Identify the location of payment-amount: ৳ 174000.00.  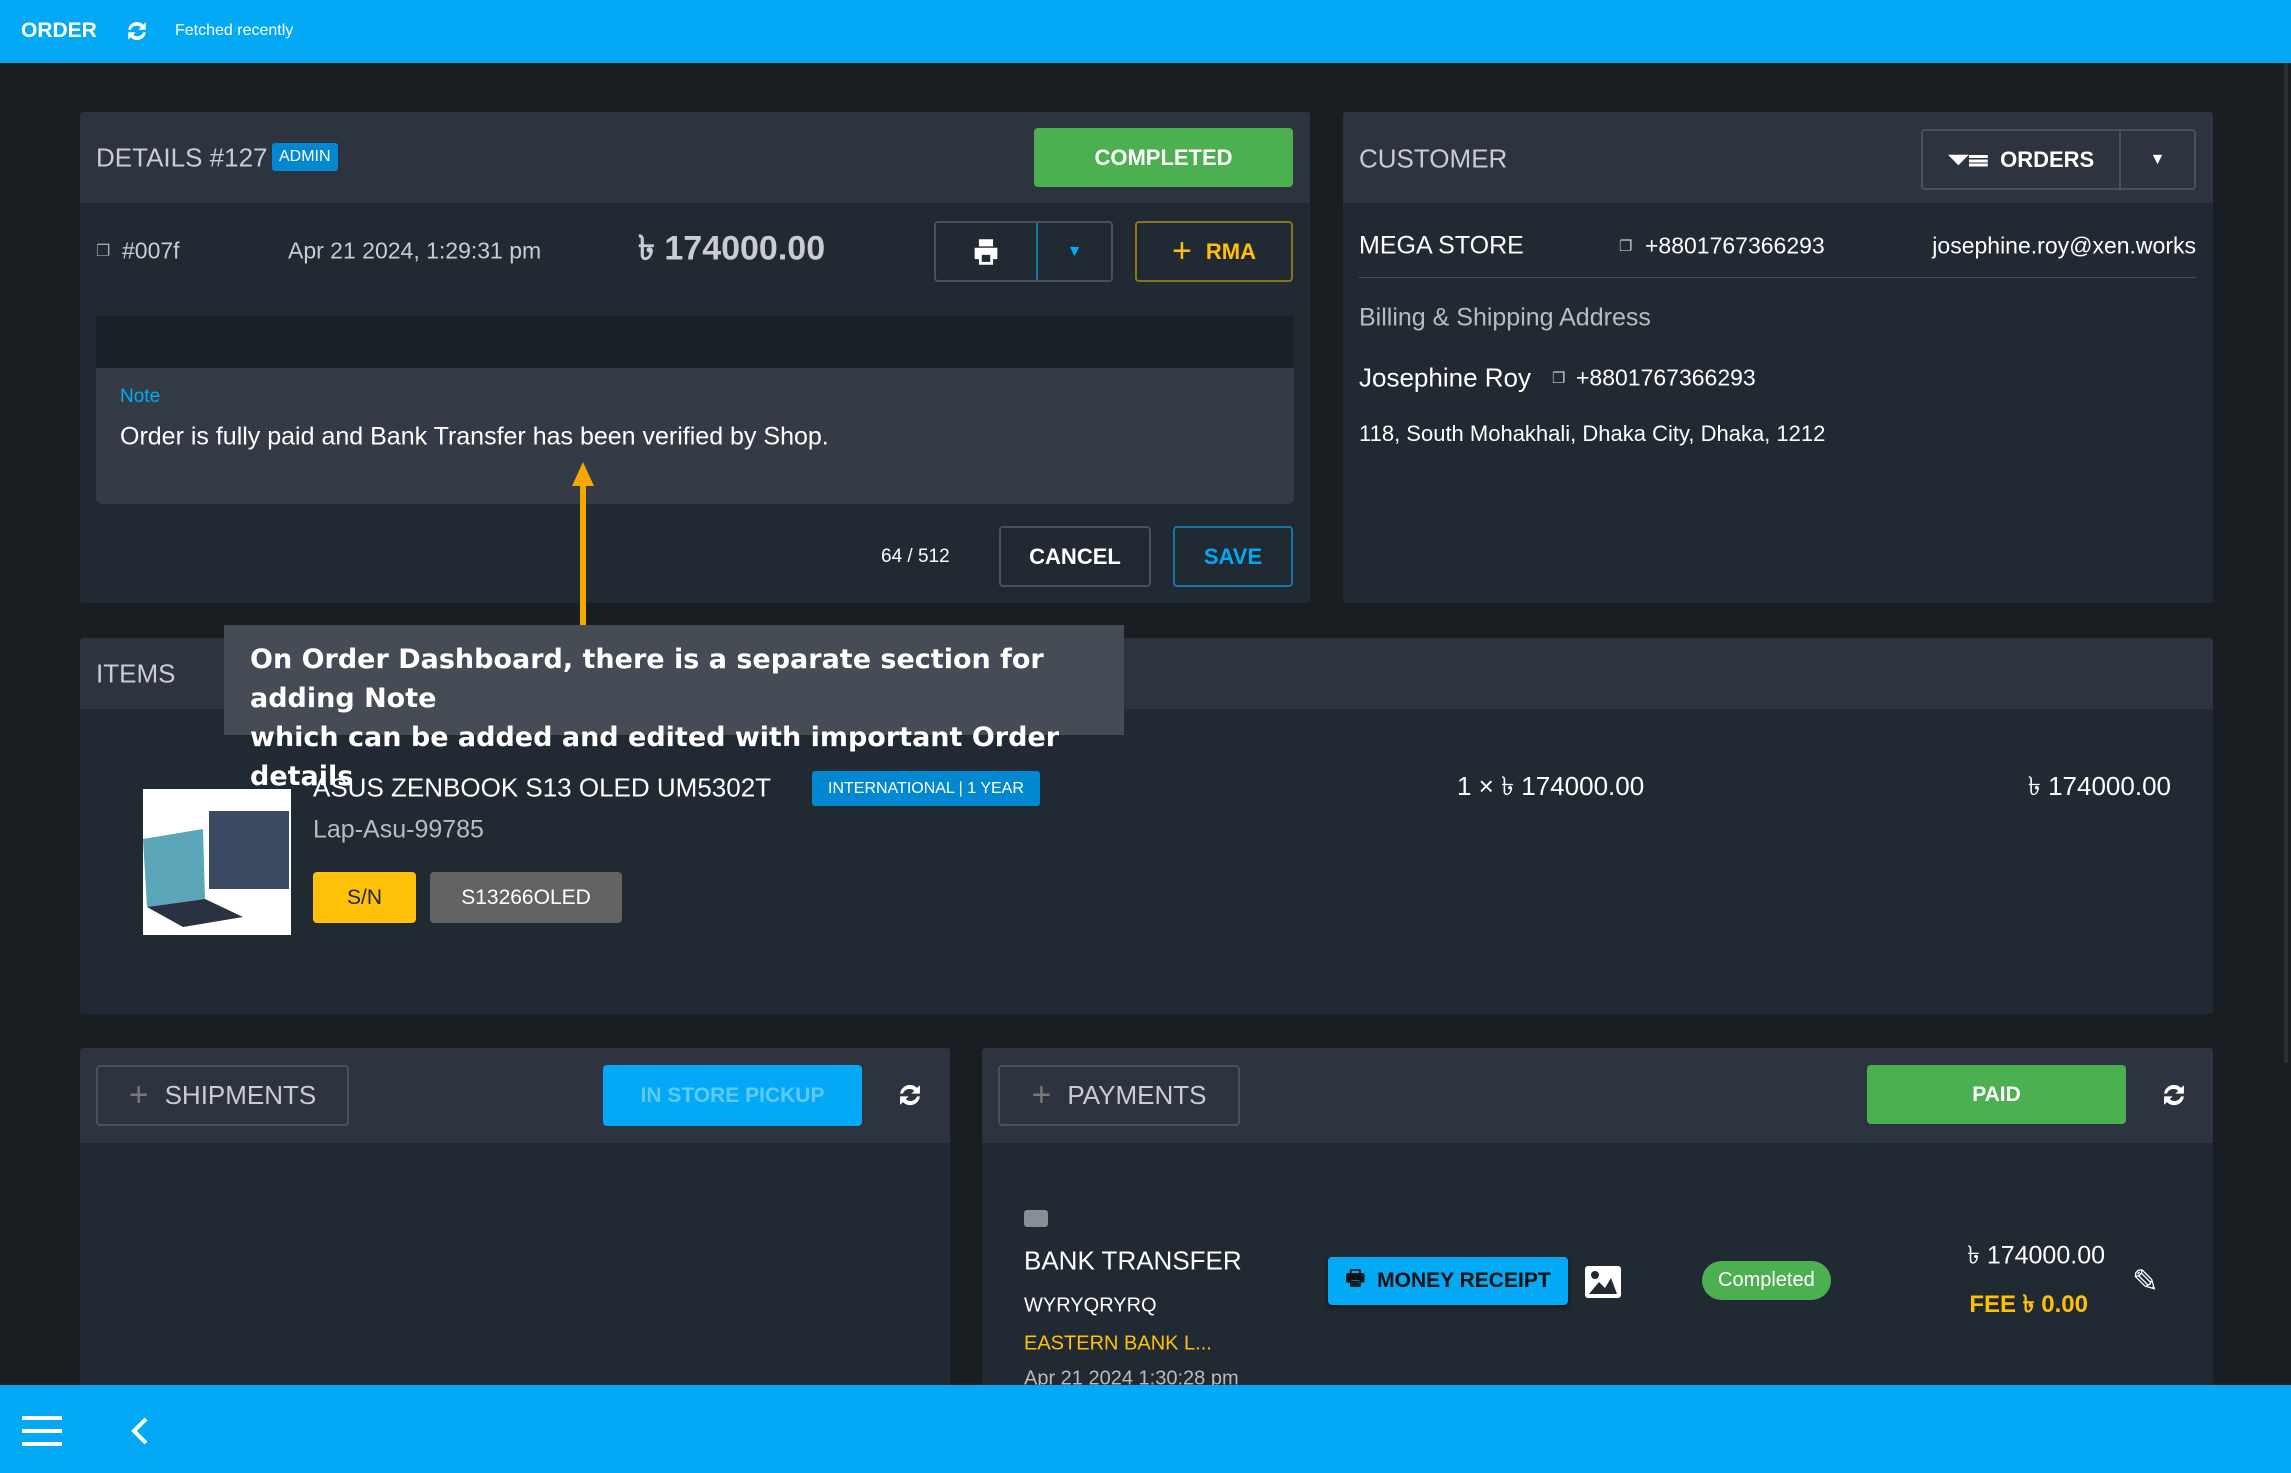
(2036, 1255).